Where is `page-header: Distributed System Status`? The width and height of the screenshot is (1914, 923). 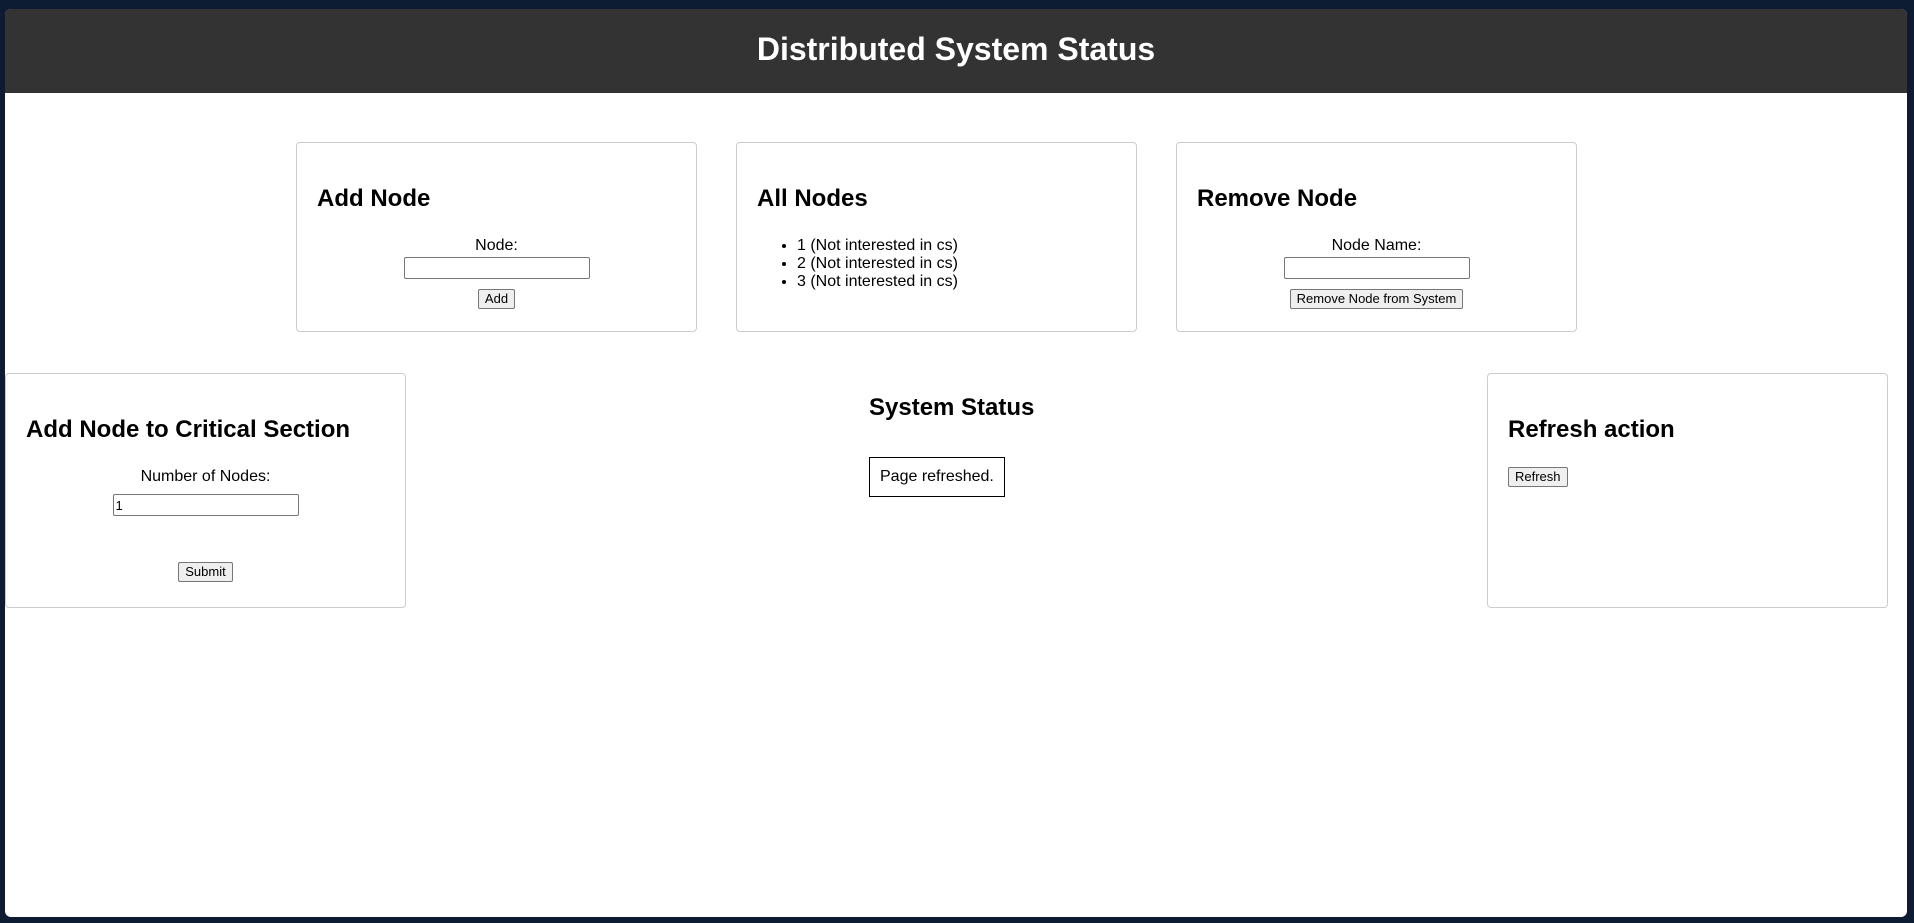
page-header: Distributed System Status is located at coordinates (956, 51).